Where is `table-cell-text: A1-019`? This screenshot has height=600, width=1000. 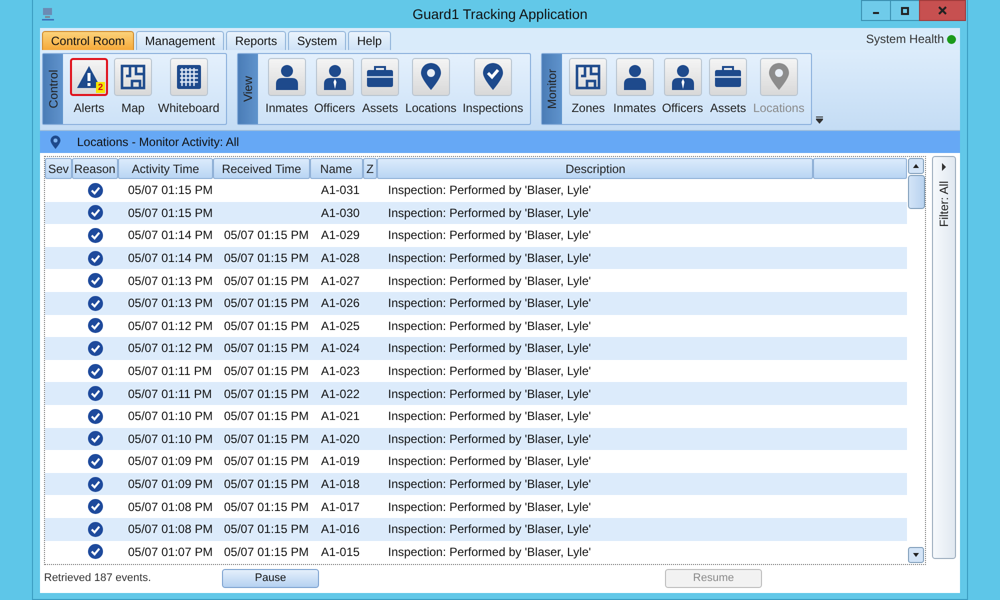
table-cell-text: A1-019 is located at coordinates (340, 461).